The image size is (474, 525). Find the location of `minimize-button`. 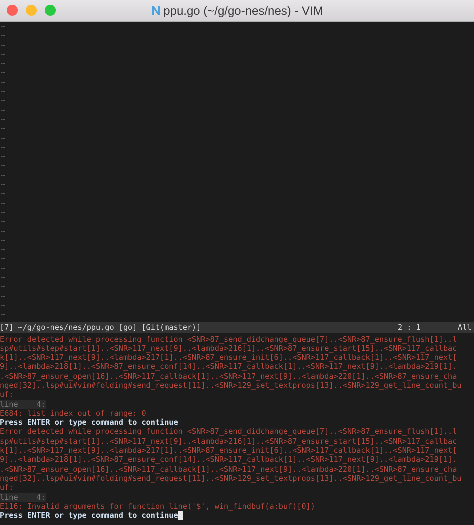

minimize-button is located at coordinates (31, 10).